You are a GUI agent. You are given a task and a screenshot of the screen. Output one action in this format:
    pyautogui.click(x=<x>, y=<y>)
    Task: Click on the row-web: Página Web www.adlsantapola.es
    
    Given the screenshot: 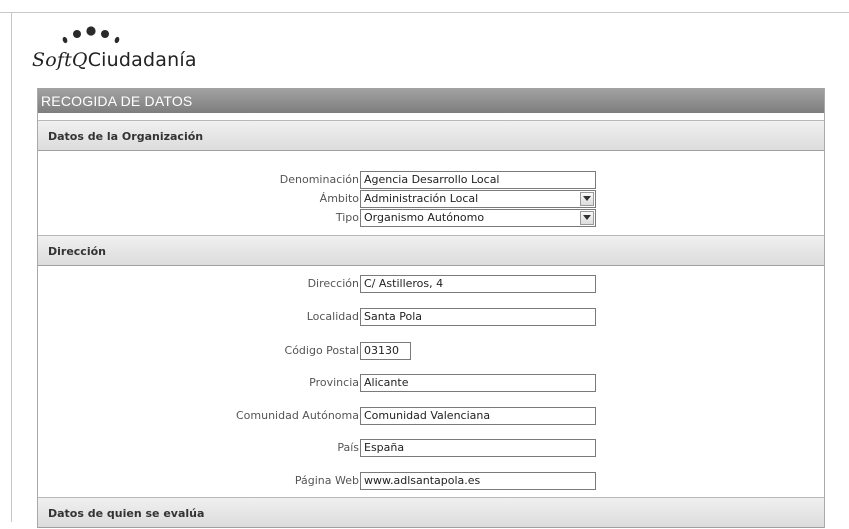 What is the action you would take?
    pyautogui.click(x=431, y=481)
    